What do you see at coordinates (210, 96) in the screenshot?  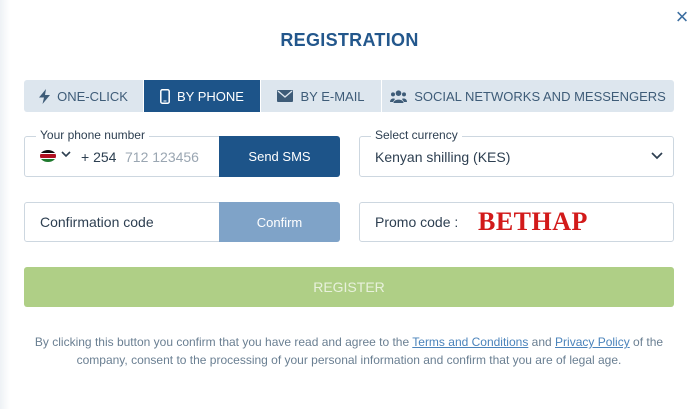 I see `tab-label: BY PHONE` at bounding box center [210, 96].